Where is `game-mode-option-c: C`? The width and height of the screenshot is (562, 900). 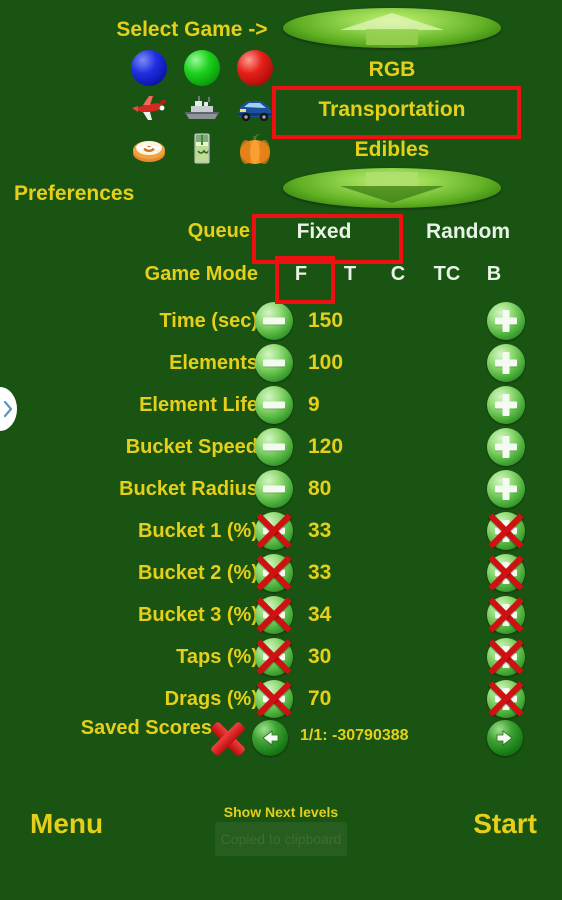
game-mode-option-c: C is located at coordinates (398, 274).